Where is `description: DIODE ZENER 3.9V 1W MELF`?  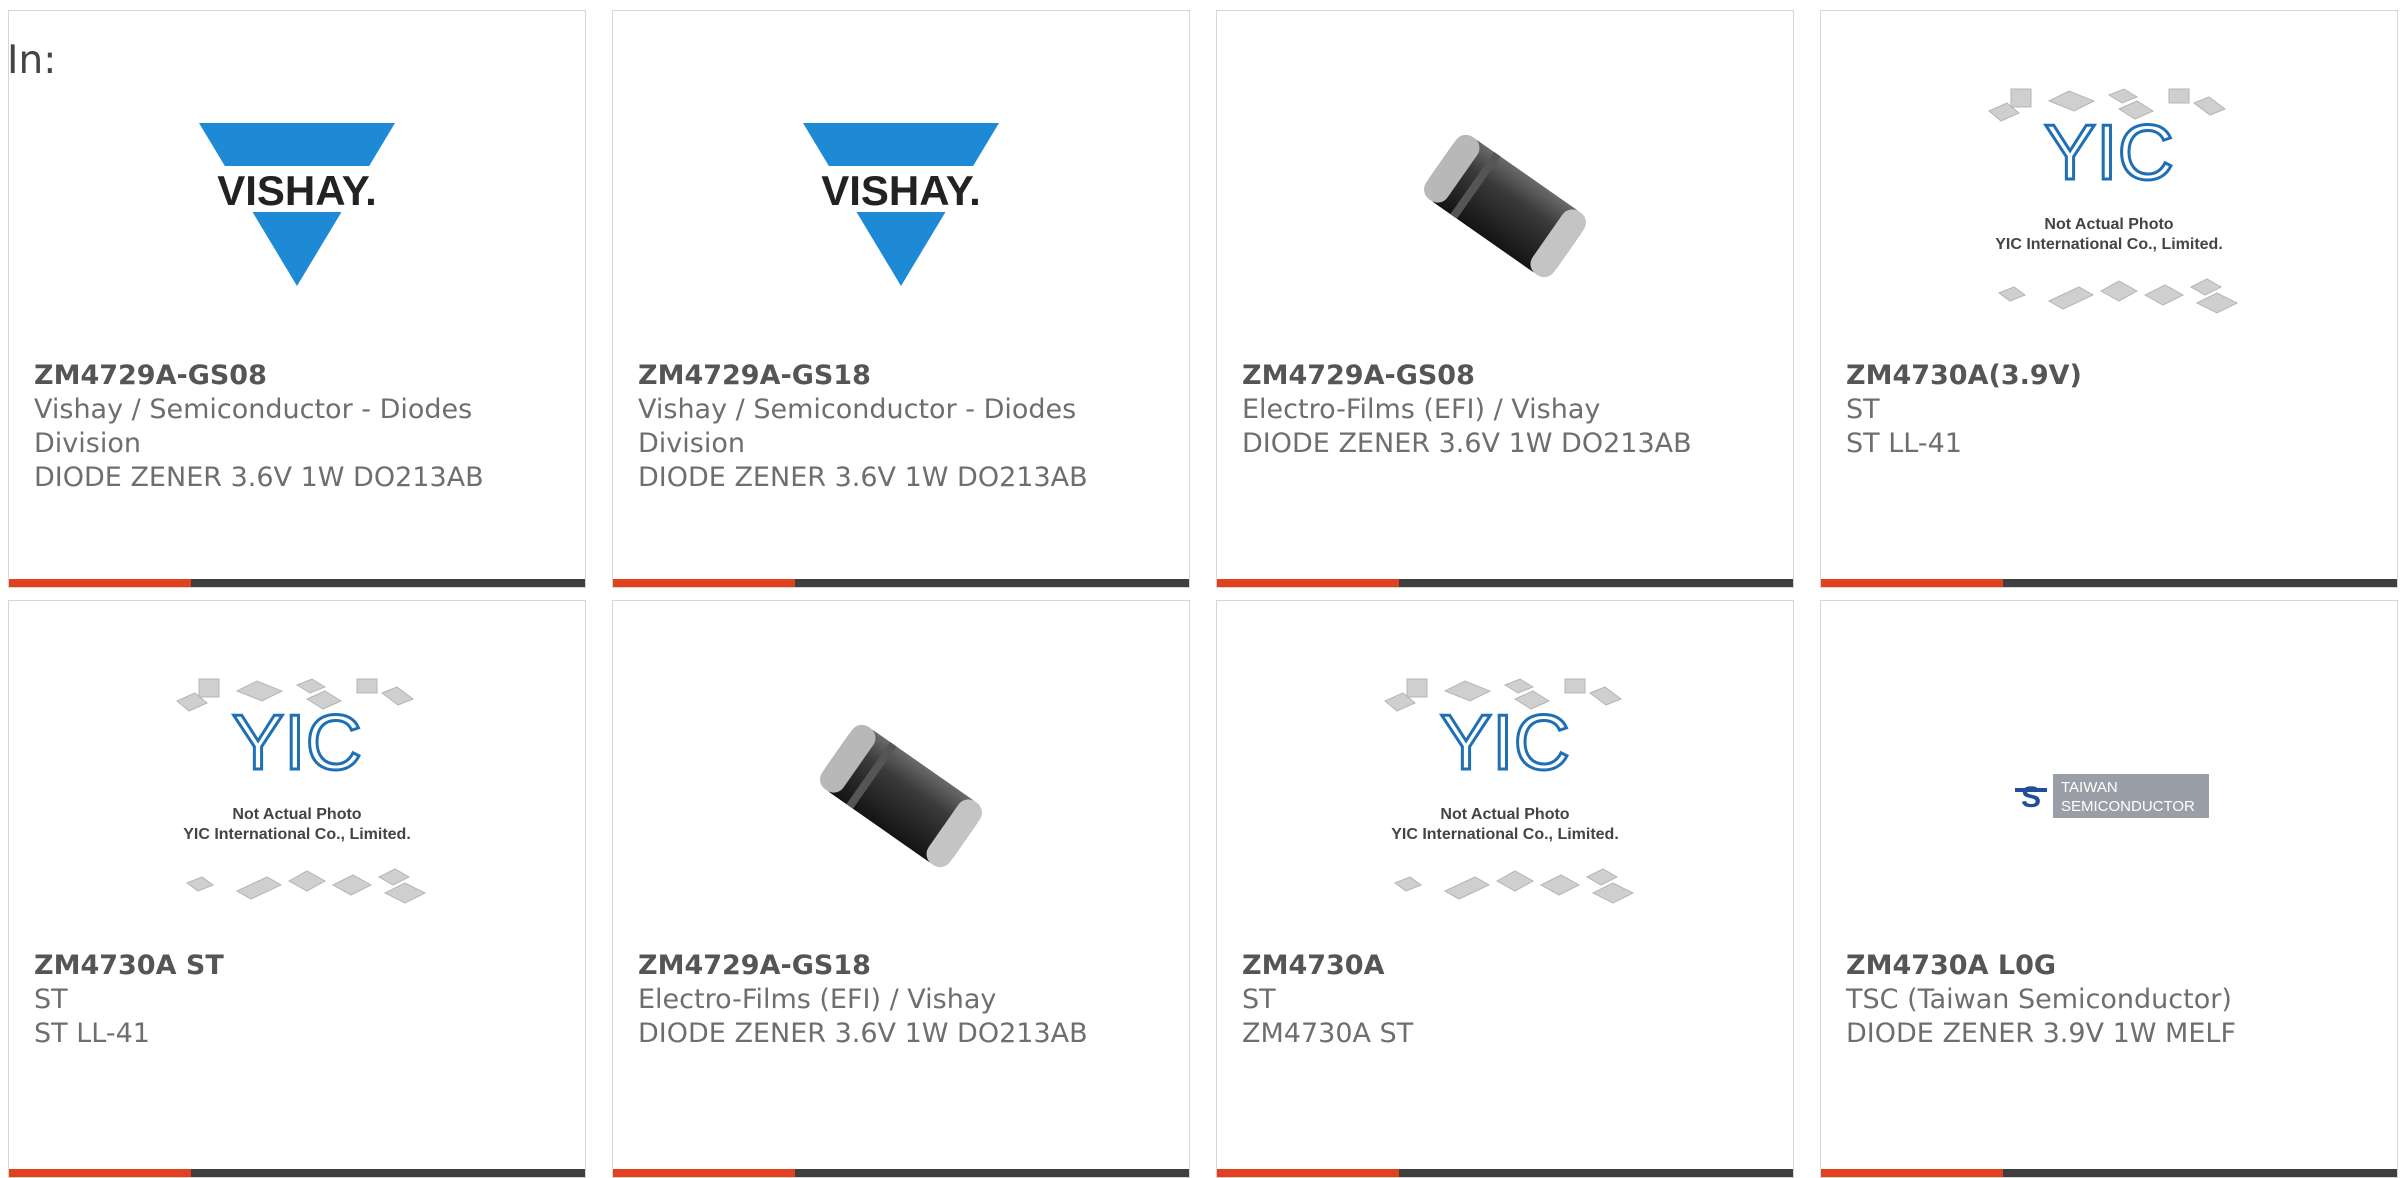
description: DIODE ZENER 3.9V 1W MELF is located at coordinates (2041, 1033).